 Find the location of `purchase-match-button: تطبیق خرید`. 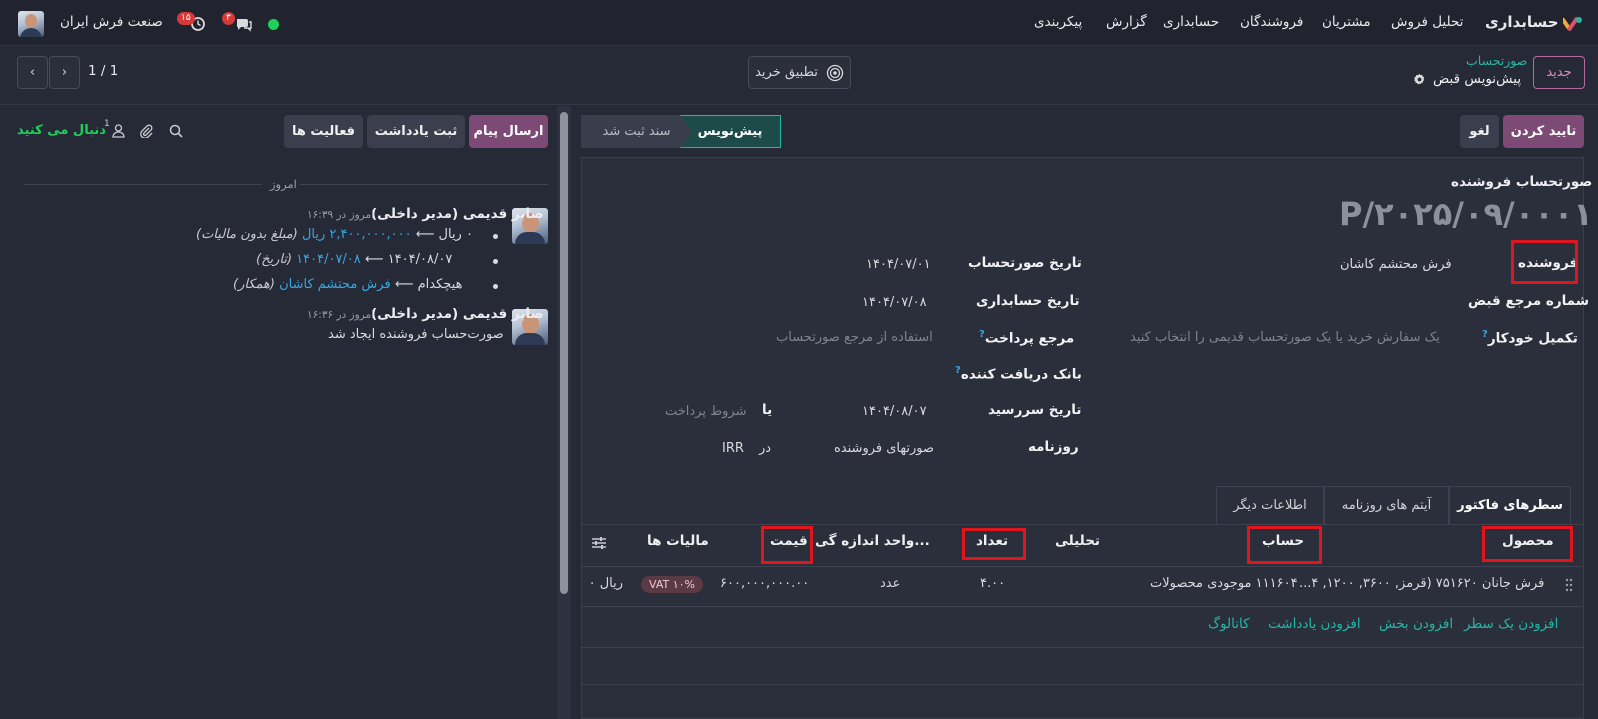

purchase-match-button: تطبیق خرید is located at coordinates (799, 72).